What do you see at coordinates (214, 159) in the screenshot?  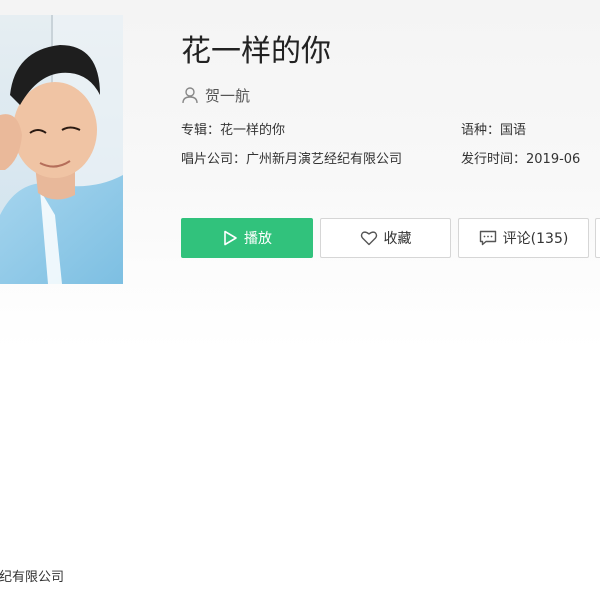 I see `company-label: 唱片公司：` at bounding box center [214, 159].